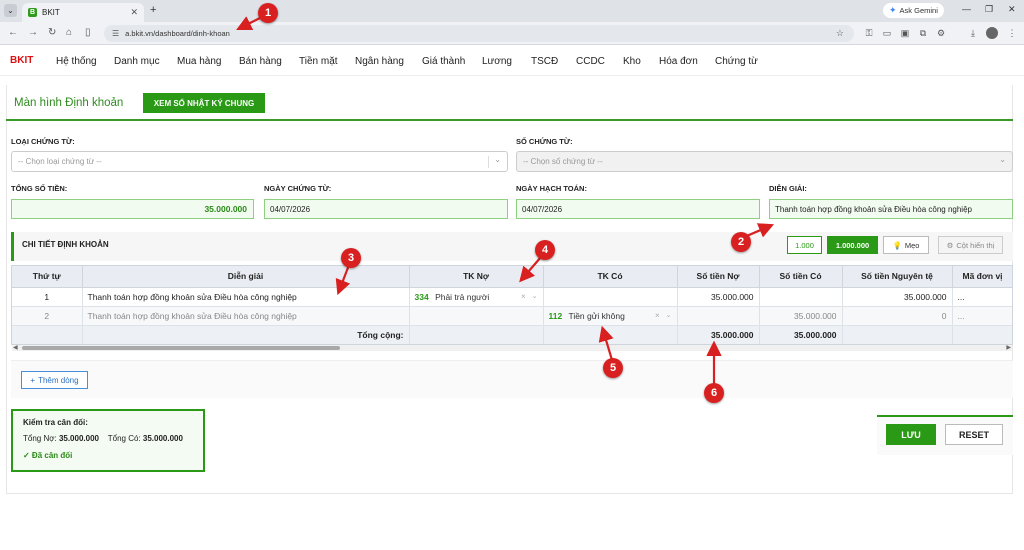 Image resolution: width=1024 pixels, height=550 pixels. Describe the element at coordinates (801, 297) in the screenshot. I see `credit-amount-cell` at that location.